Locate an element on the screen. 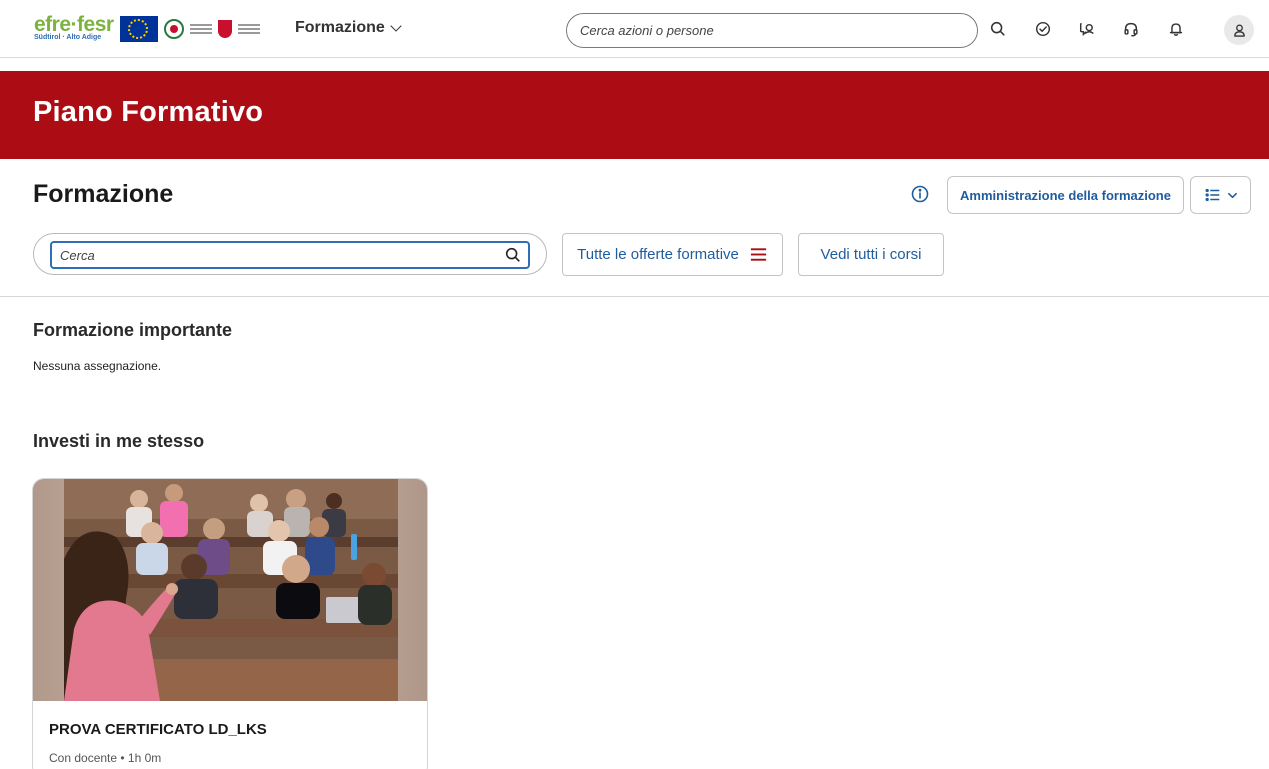 The image size is (1269, 769). chat-icon is located at coordinates (1087, 29).